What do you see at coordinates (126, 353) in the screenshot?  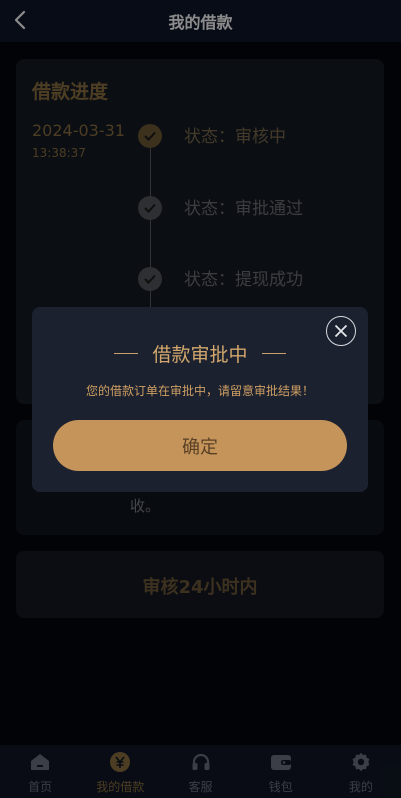 I see `title-dash-left` at bounding box center [126, 353].